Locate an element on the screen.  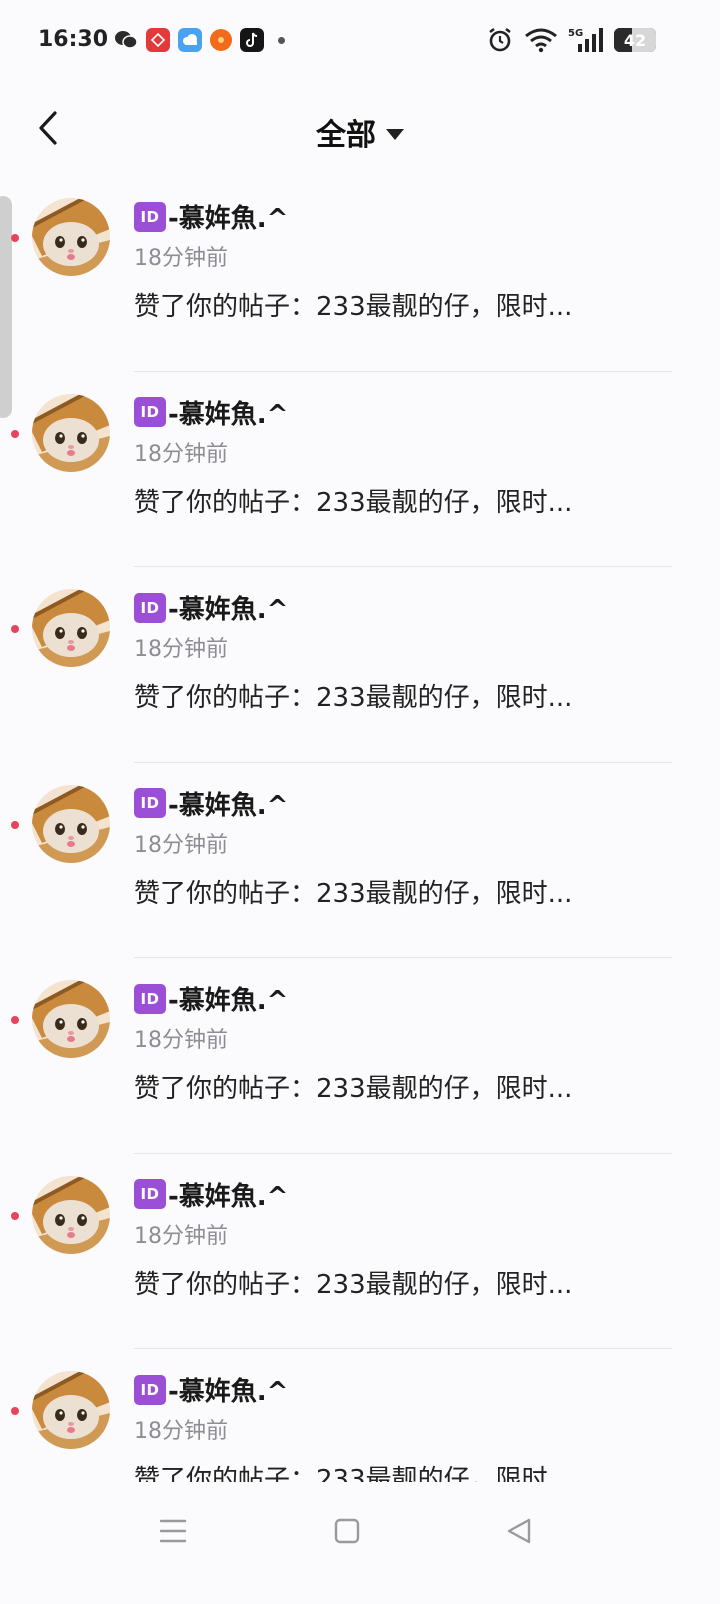
back-nav-button is located at coordinates (519, 1531).